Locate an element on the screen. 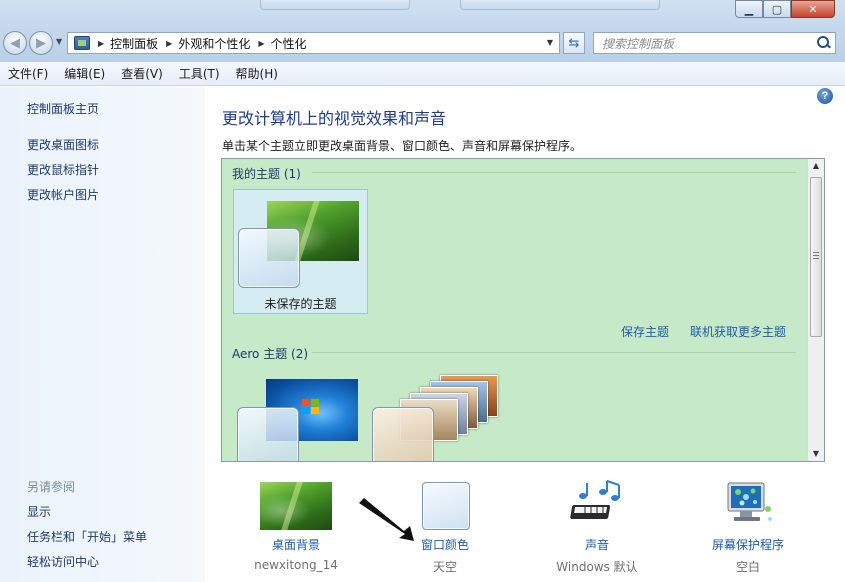 This screenshot has height=582, width=845. link-taskbar-start-menu: 任务栏和「开始」菜单 is located at coordinates (87, 536).